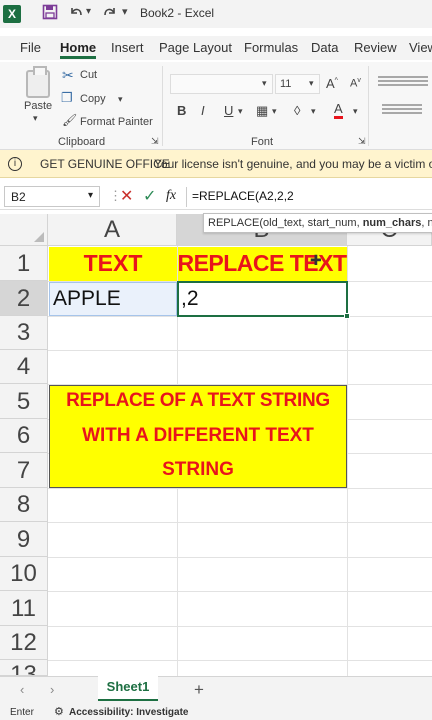 The image size is (432, 720). I want to click on prev-sheet-icon: ‹, so click(22, 689).